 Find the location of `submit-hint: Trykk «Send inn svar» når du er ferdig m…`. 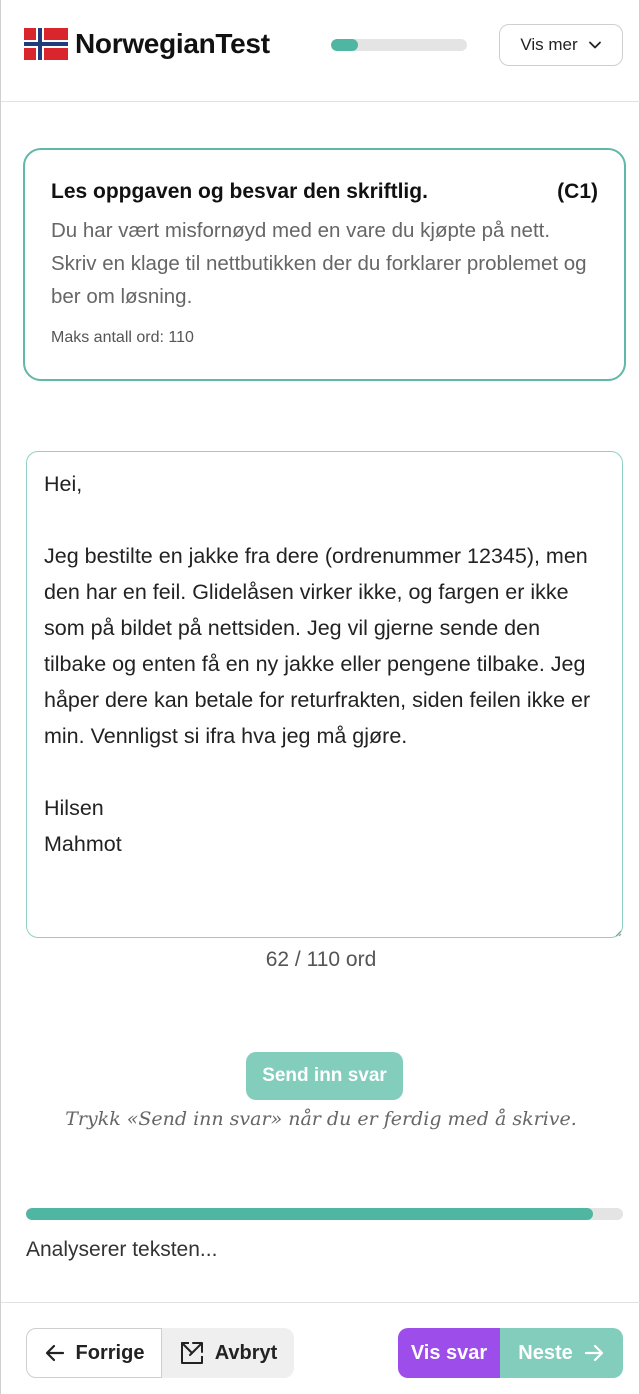

submit-hint: Trykk «Send inn svar» når du er ferdig m… is located at coordinates (321, 1119).